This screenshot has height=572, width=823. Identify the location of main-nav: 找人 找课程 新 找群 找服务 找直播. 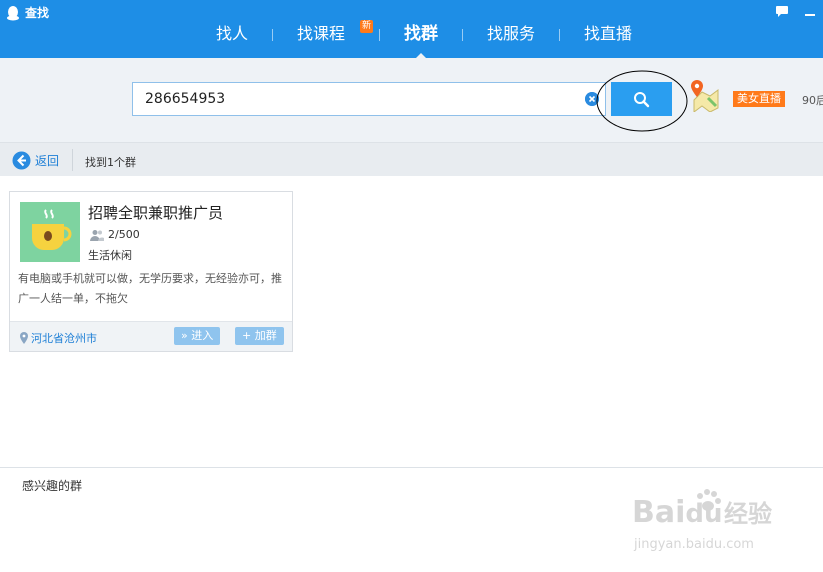
(424, 39).